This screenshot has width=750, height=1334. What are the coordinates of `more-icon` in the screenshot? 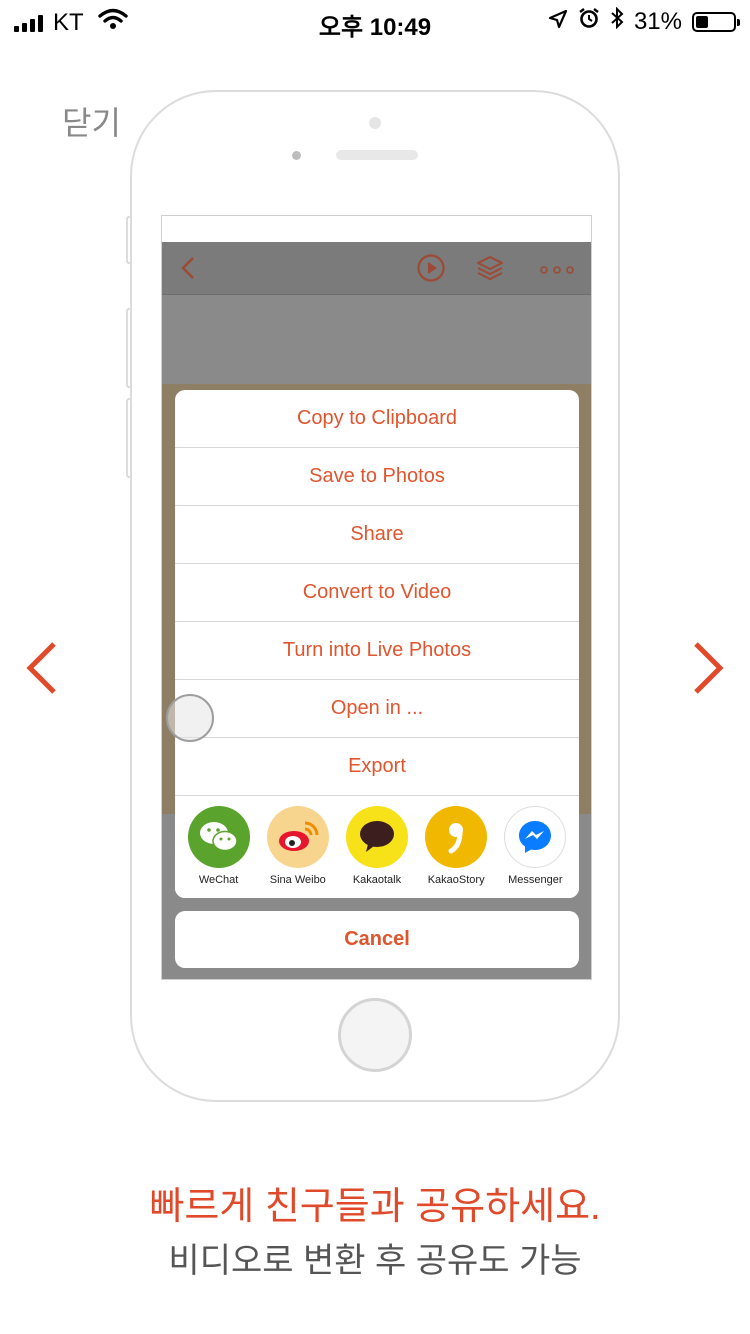 It's located at (557, 271).